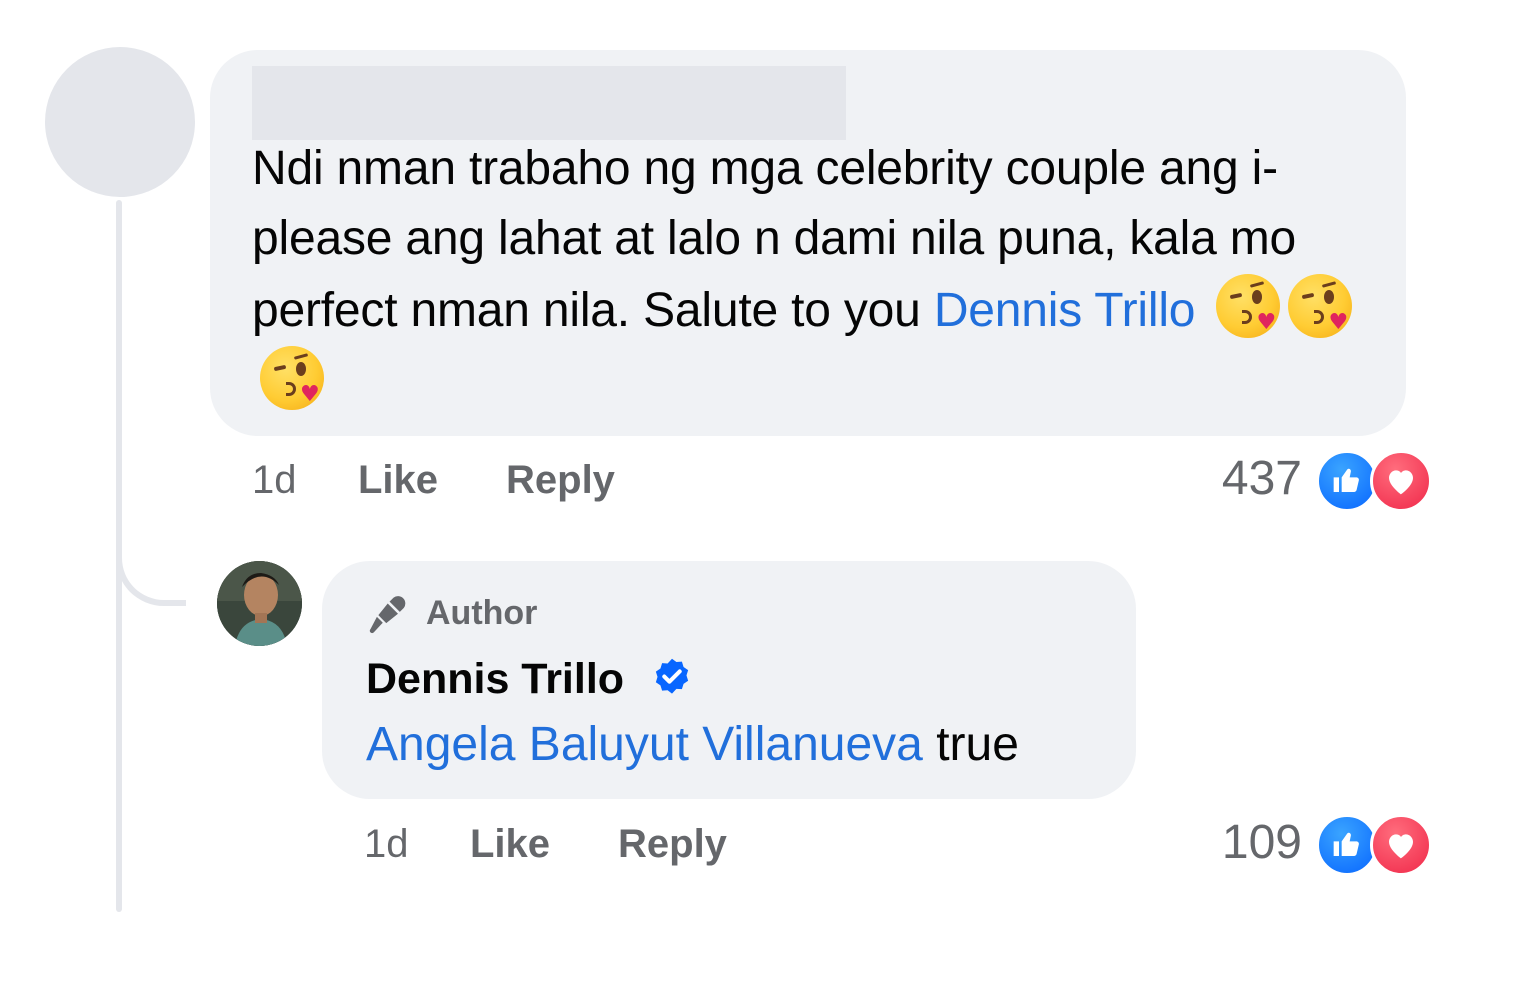 The image size is (1538, 984). I want to click on reaction-count: 437, so click(1261, 478).